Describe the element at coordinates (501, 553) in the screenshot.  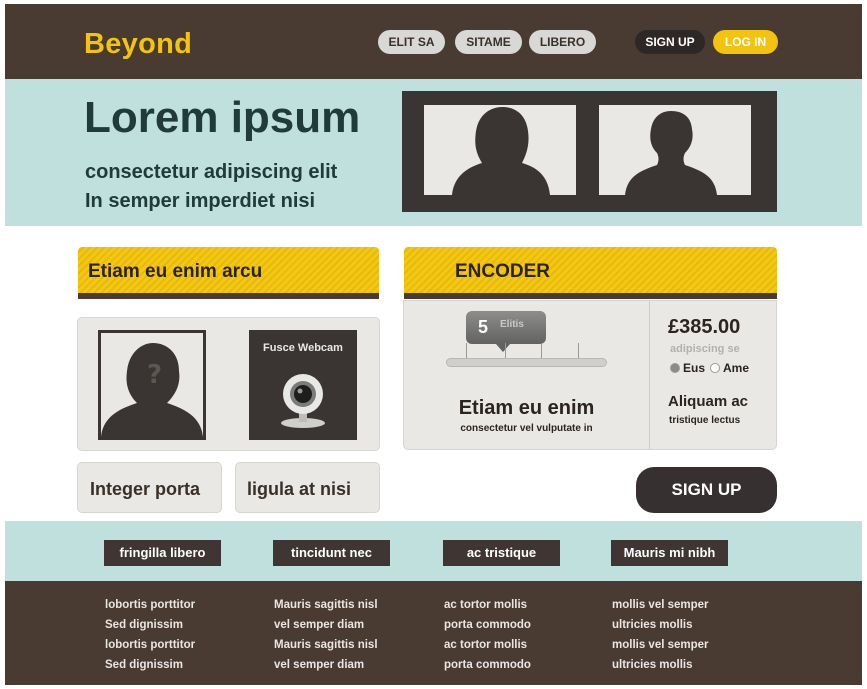
I see `tag-tristique: ac tristique` at that location.